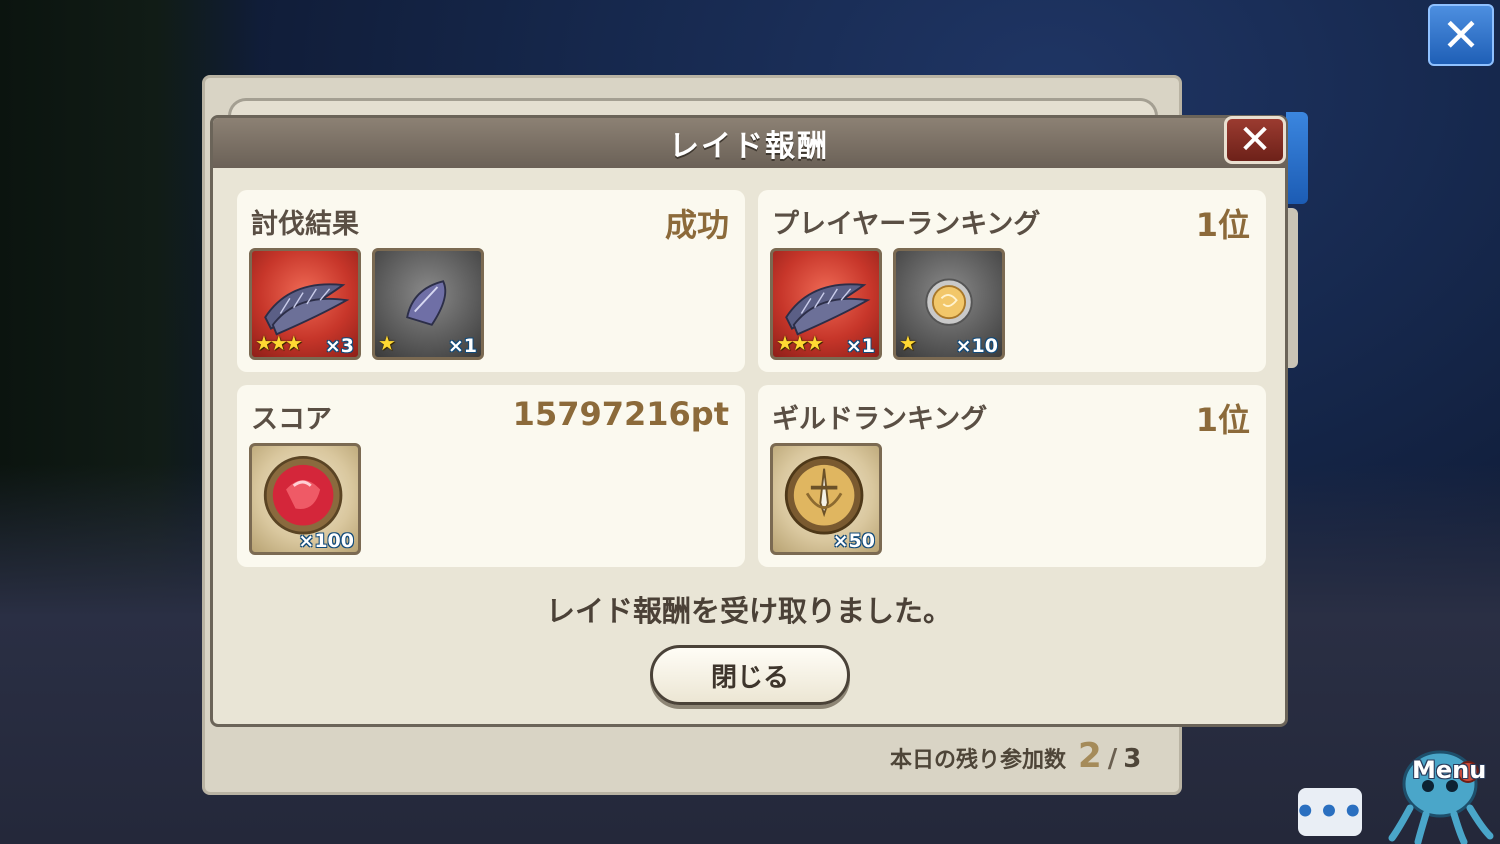 Image resolution: width=1500 pixels, height=844 pixels. I want to click on guild-ranking-value: 1位, so click(1222, 420).